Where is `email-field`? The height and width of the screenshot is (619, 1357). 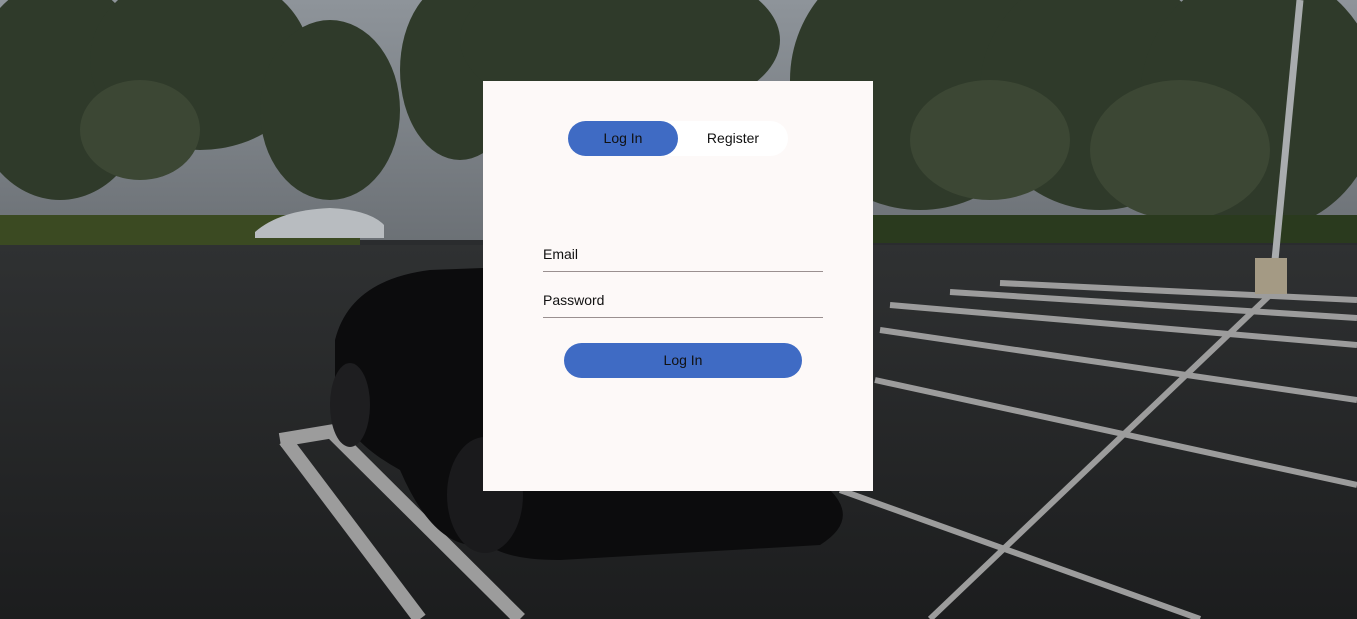
email-field is located at coordinates (683, 254).